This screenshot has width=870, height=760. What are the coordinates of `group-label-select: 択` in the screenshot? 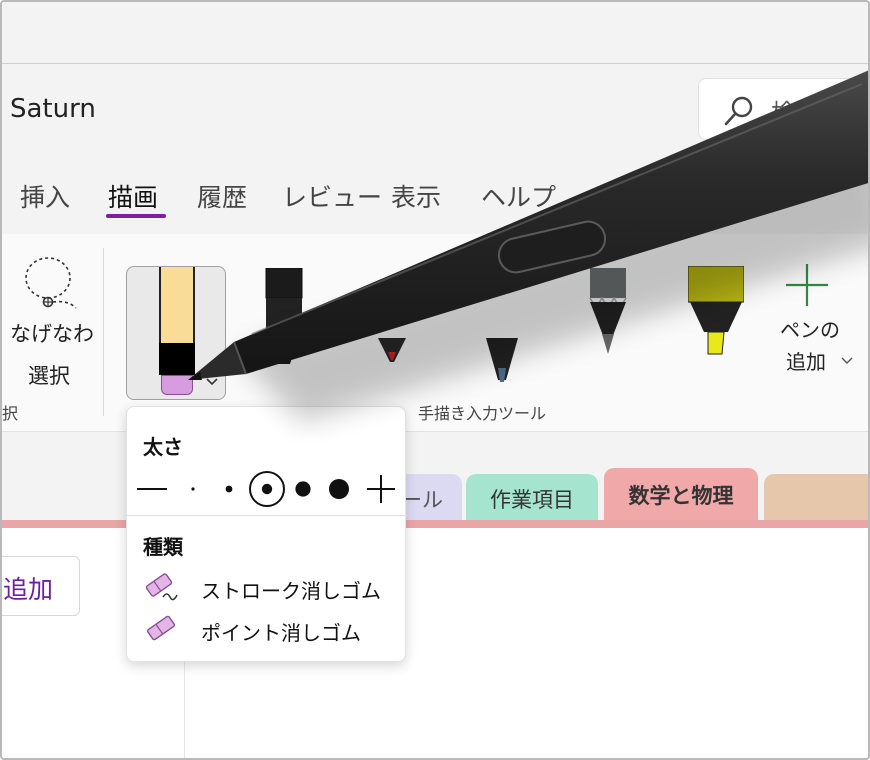 It's located at (10, 413).